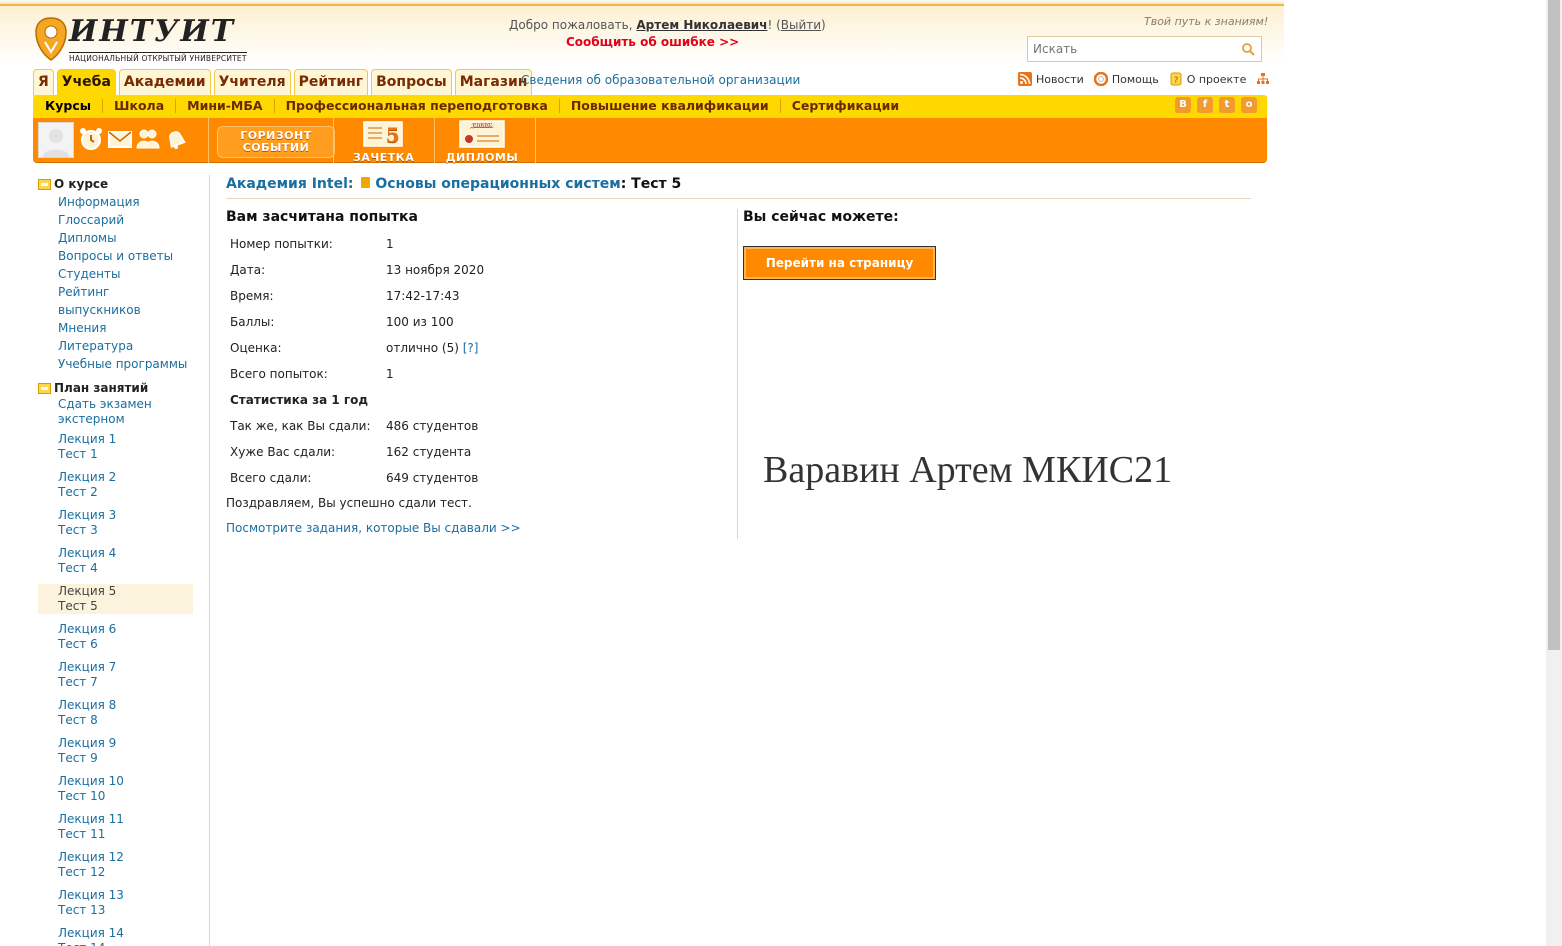 Image resolution: width=1562 pixels, height=946 pixels. What do you see at coordinates (225, 106) in the screenshot?
I see `subnav-mini-mba: Мини-МБА` at bounding box center [225, 106].